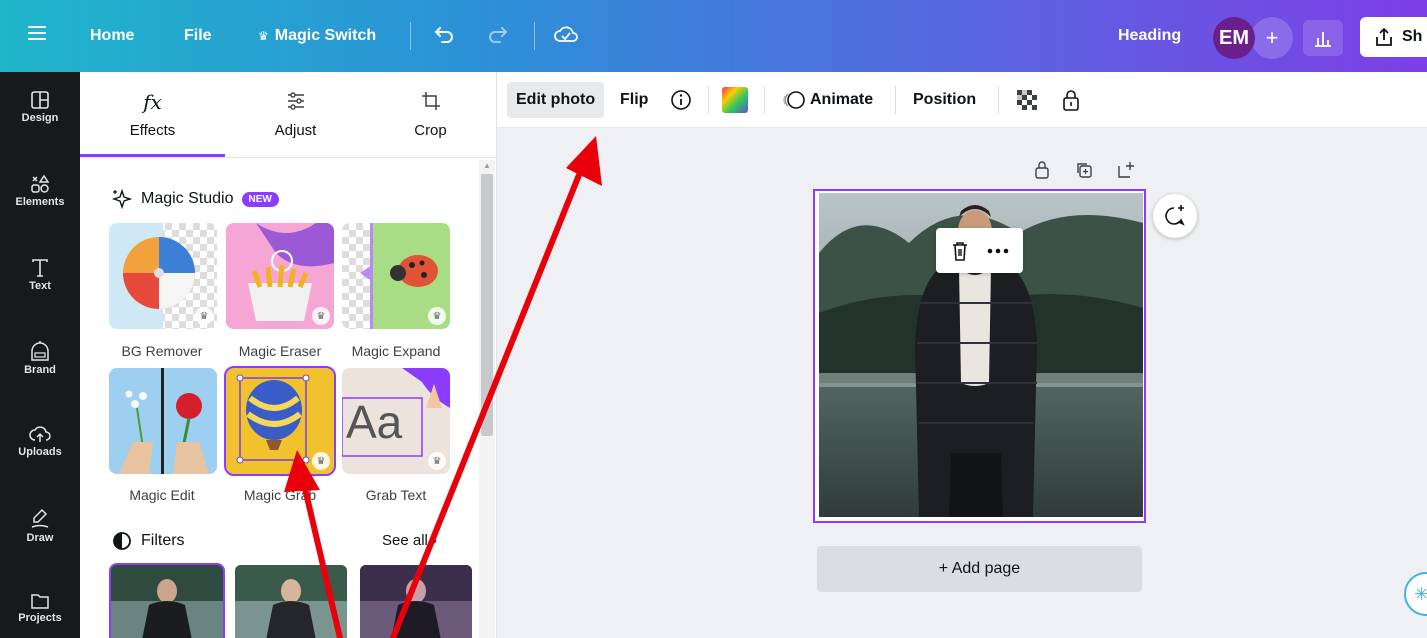 This screenshot has height=638, width=1427. I want to click on home-button: Home, so click(112, 36).